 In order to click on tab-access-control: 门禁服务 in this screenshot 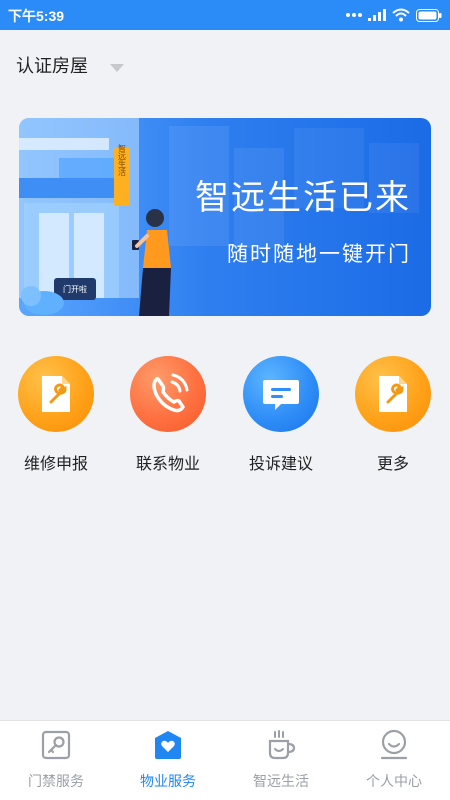, I will do `click(56, 760)`.